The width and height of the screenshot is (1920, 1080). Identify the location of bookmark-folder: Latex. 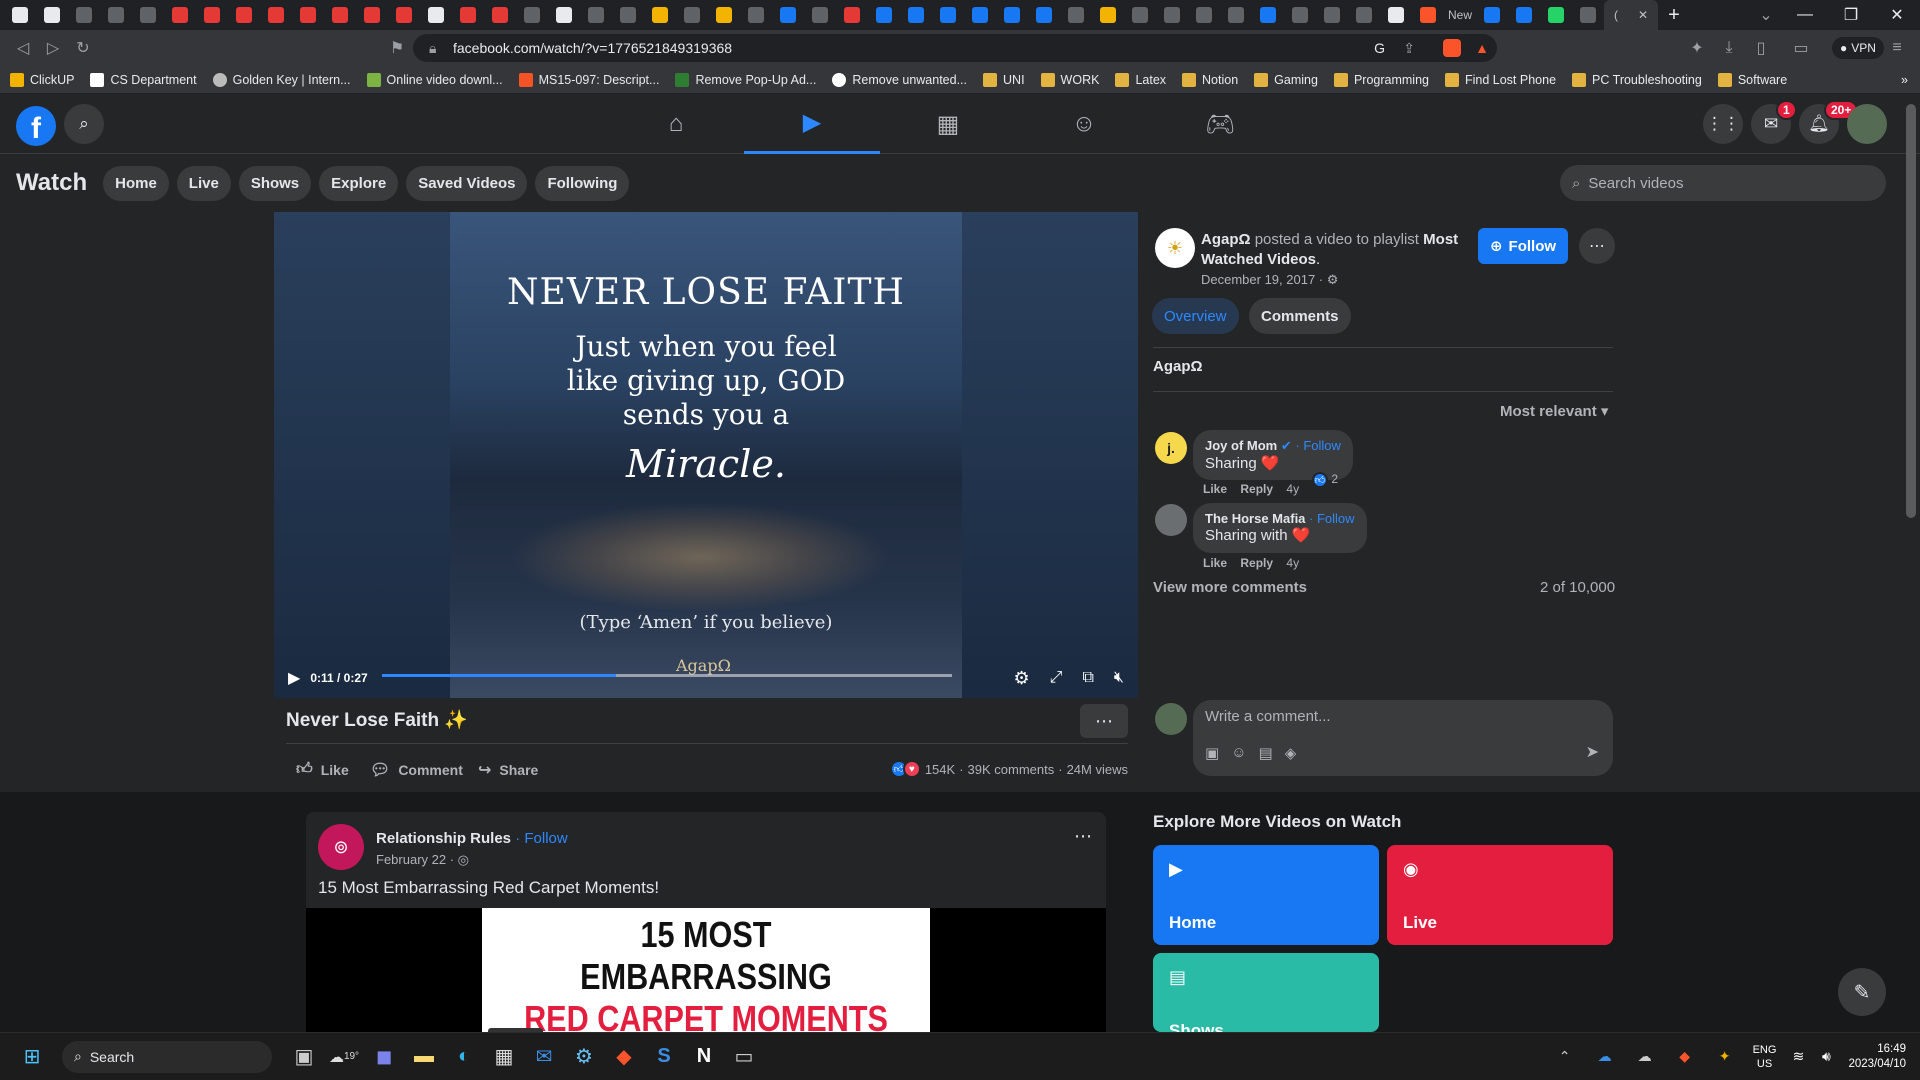
(1140, 79).